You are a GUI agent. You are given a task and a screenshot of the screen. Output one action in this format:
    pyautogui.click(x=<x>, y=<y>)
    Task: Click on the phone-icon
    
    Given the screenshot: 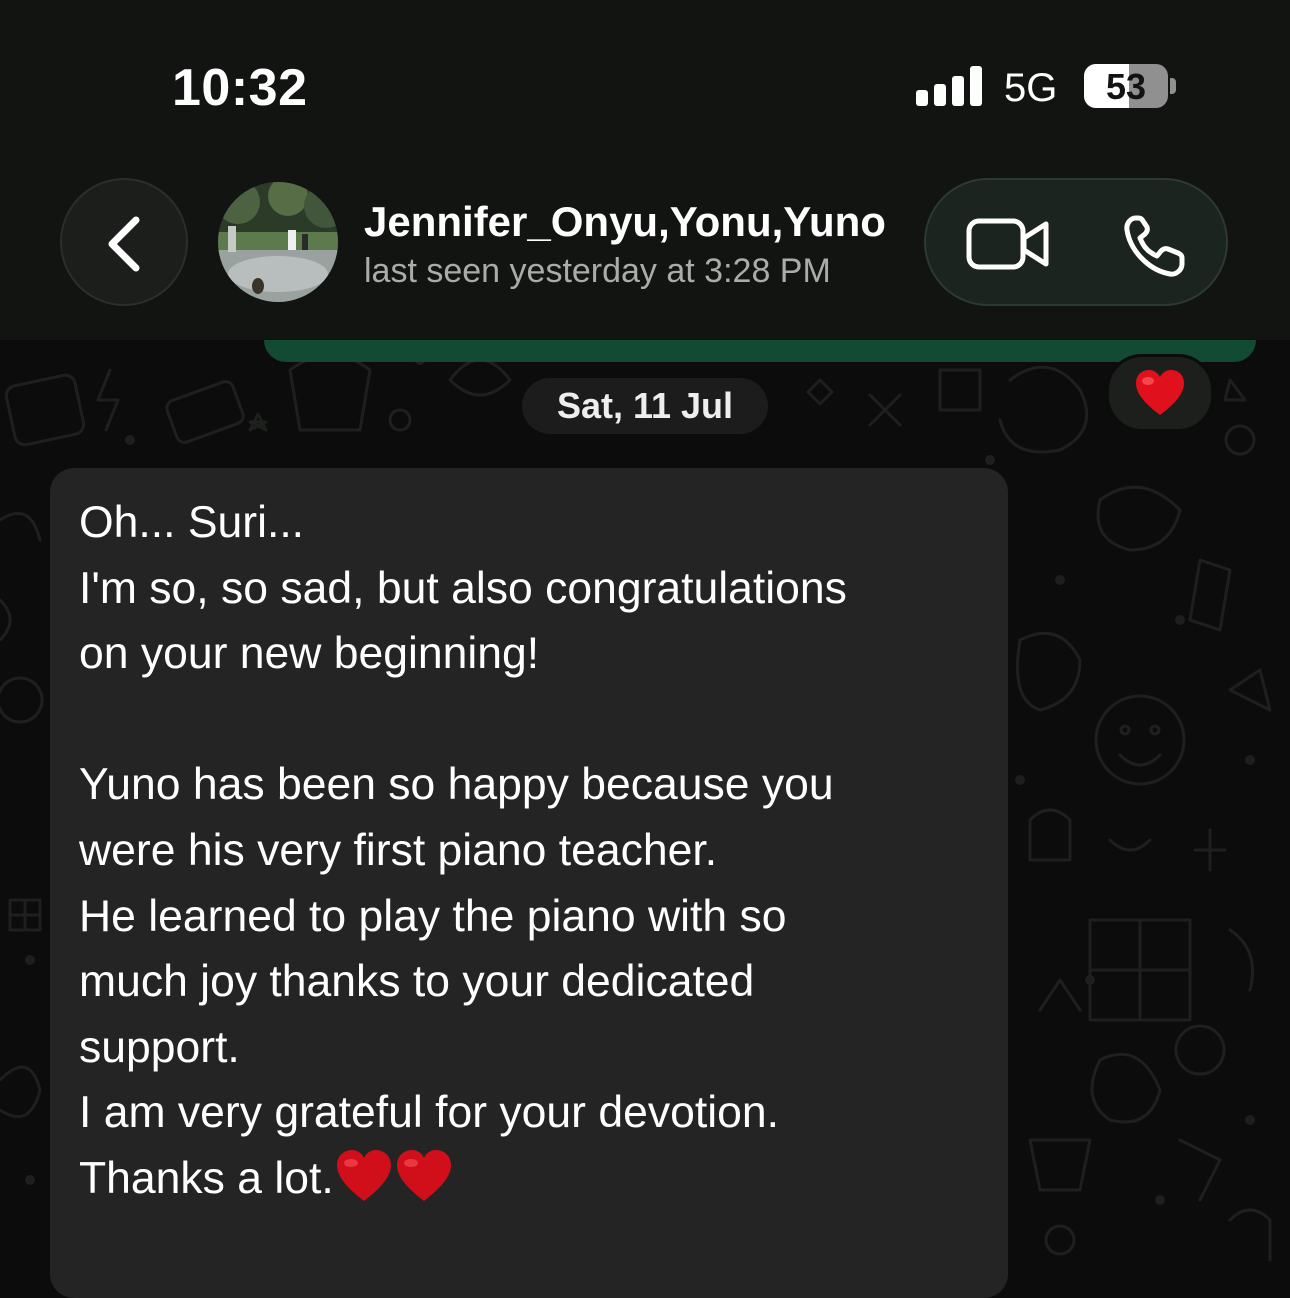 What is the action you would take?
    pyautogui.click(x=1156, y=246)
    